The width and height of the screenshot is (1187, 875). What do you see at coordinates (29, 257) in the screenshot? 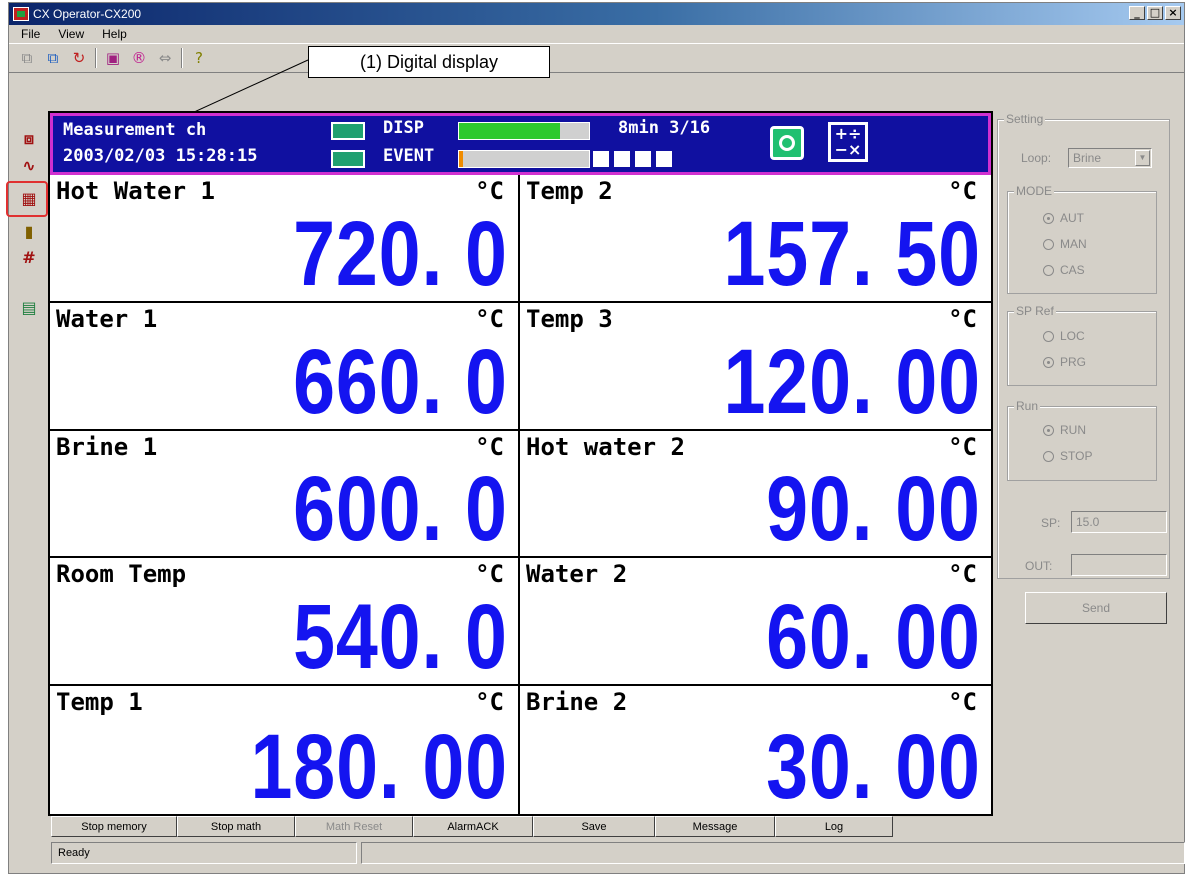
I see `hash-icon: #` at bounding box center [29, 257].